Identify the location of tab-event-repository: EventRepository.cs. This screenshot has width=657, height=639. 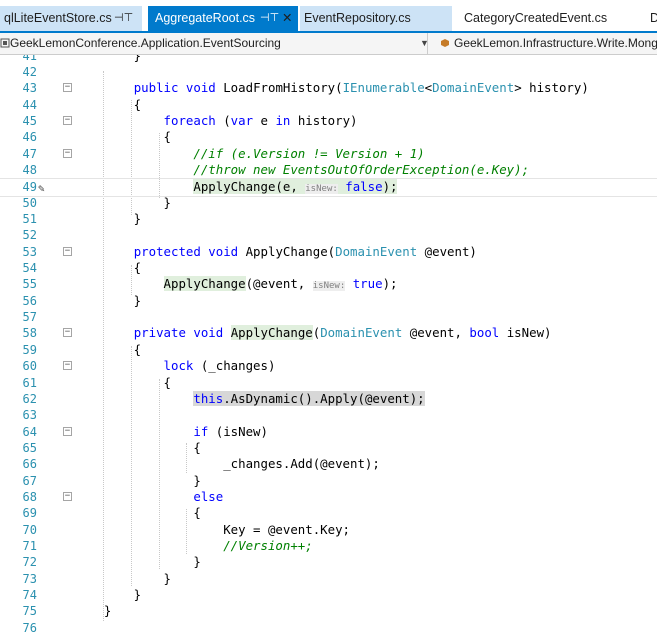
(376, 18).